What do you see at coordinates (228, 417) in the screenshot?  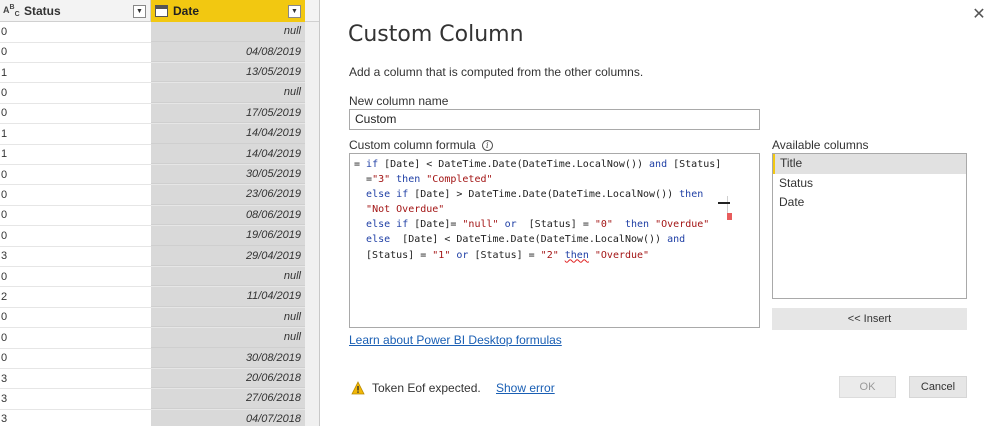 I see `date-cell: 04/07/2018` at bounding box center [228, 417].